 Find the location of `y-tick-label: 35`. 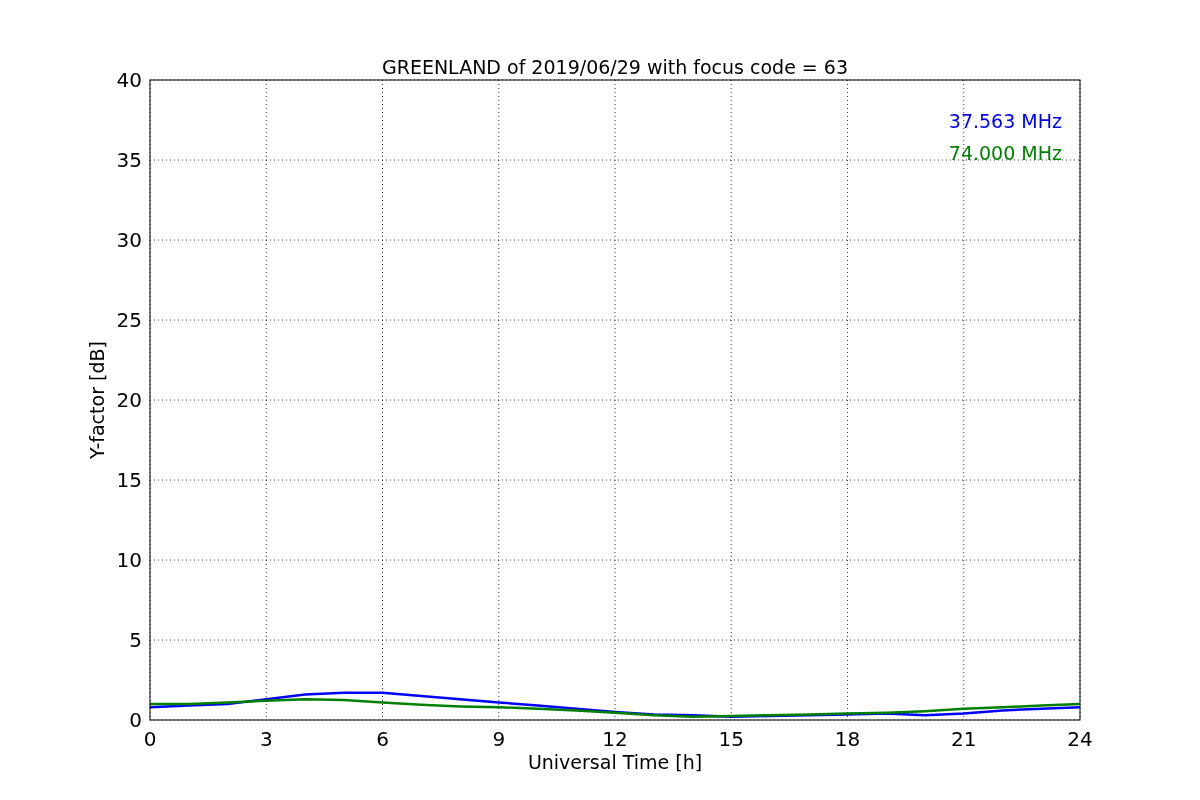

y-tick-label: 35 is located at coordinates (129, 160).